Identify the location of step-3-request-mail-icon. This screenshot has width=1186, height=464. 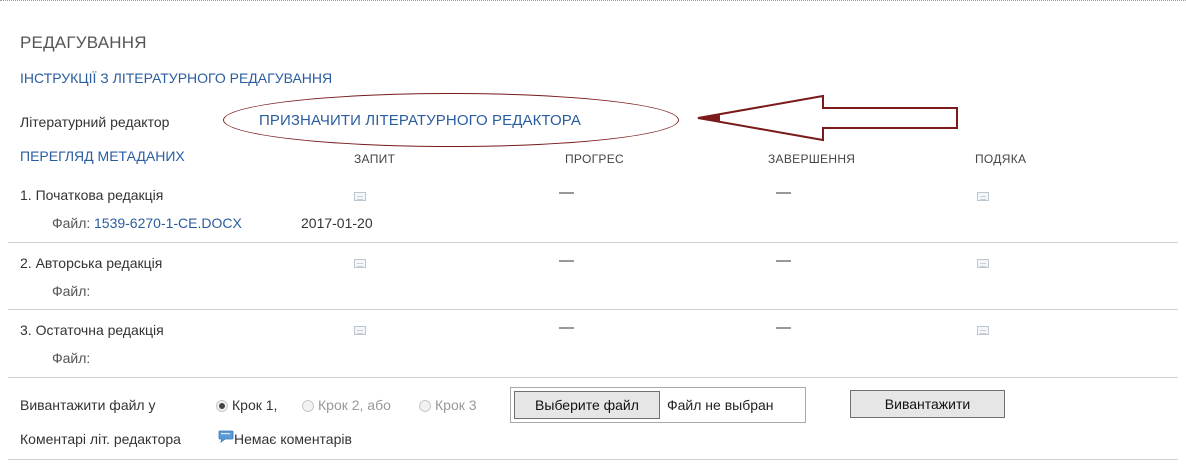
(360, 330).